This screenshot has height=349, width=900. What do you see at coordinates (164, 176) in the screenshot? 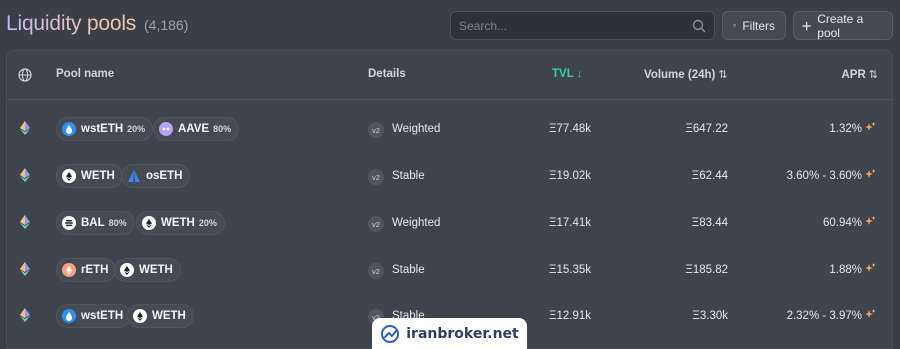
I see `token-symbol: osETH` at bounding box center [164, 176].